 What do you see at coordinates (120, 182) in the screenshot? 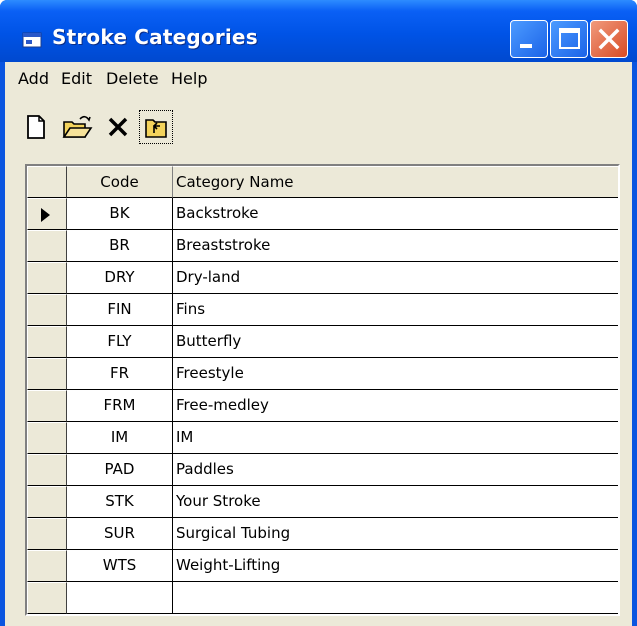
I see `column-header-code: Code` at bounding box center [120, 182].